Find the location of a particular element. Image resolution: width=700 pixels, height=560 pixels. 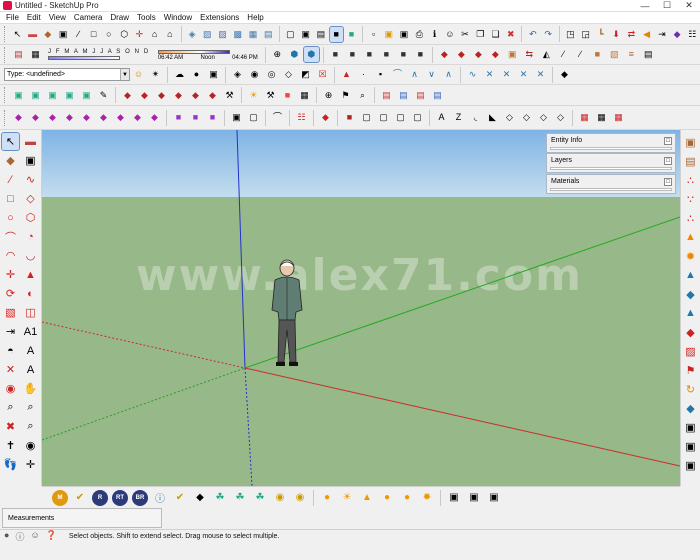

box-3-icon: ▢ is located at coordinates (400, 117).